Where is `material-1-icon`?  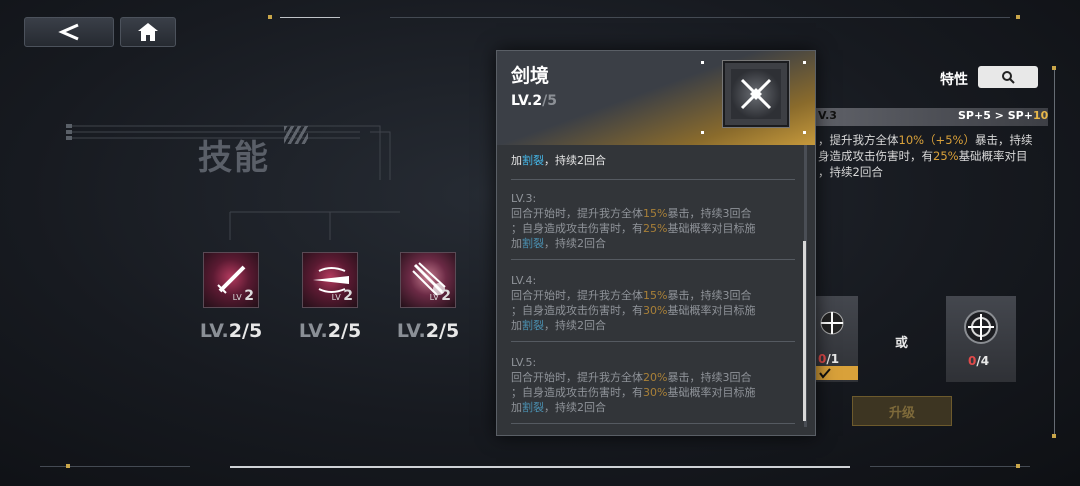 material-1-icon is located at coordinates (832, 323).